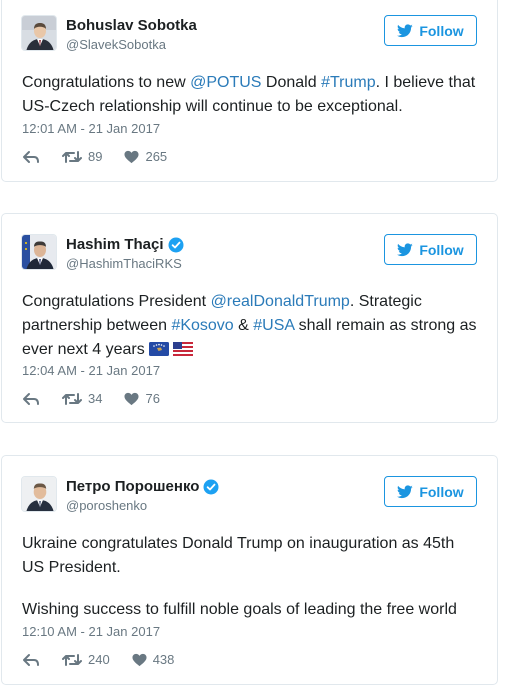 Image resolution: width=507 pixels, height=698 pixels. What do you see at coordinates (106, 82) in the screenshot?
I see `tweet-text-part: Congratulations to new` at bounding box center [106, 82].